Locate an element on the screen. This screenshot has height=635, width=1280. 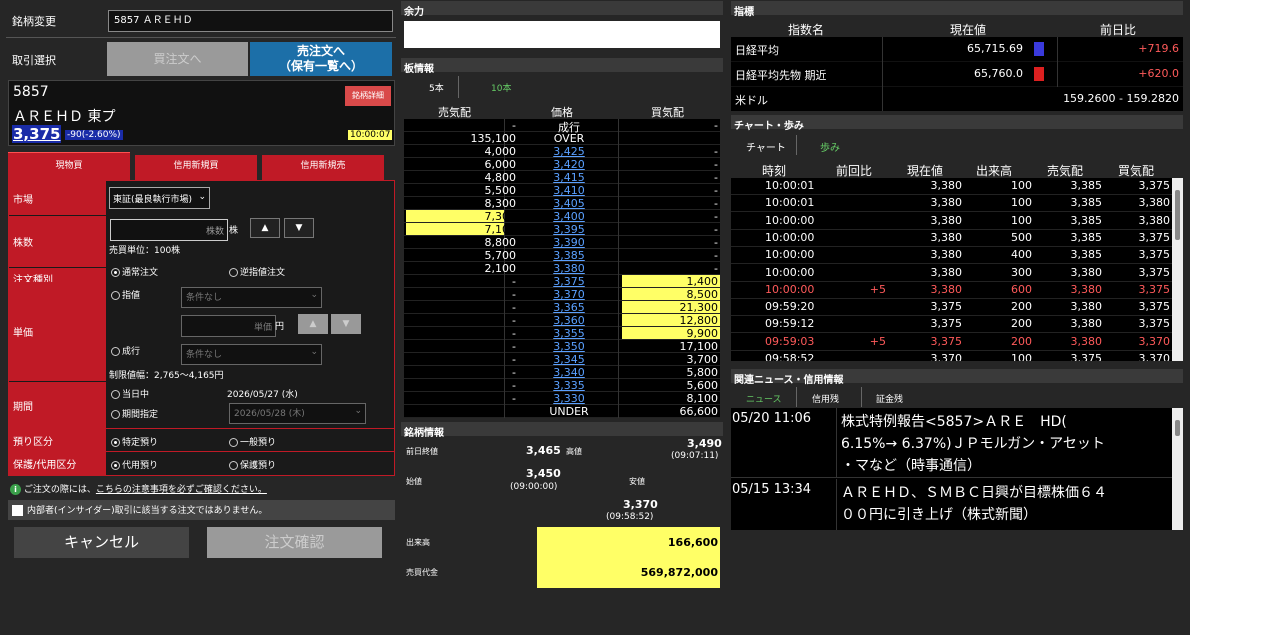
board-row: 5,500 3,410 - is located at coordinates (562, 190).